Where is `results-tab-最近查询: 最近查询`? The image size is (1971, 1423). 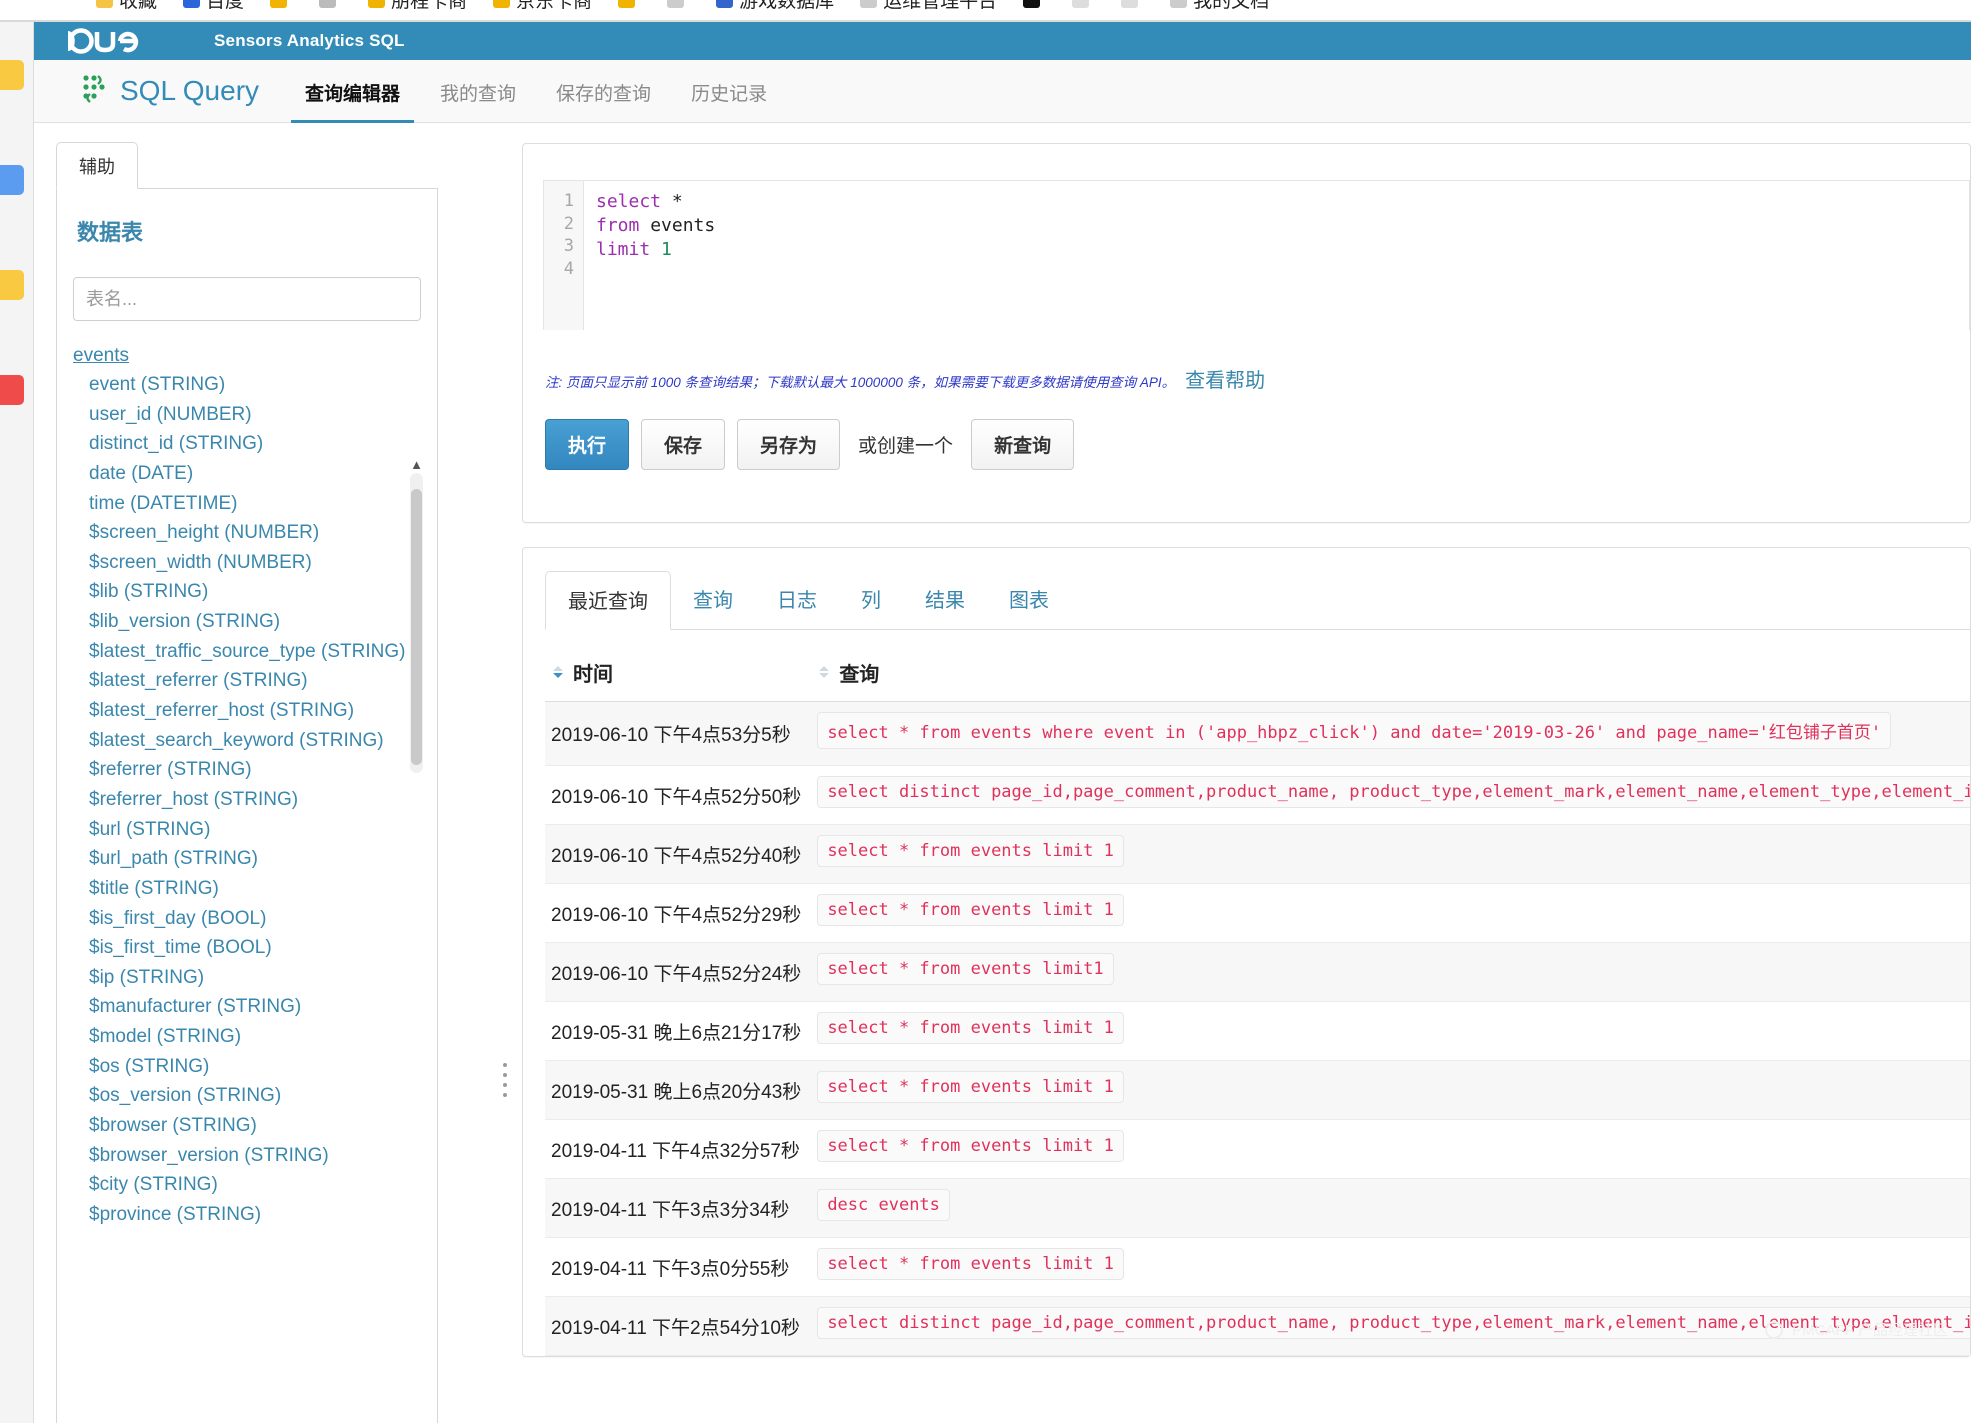 results-tab-最近查询: 最近查询 is located at coordinates (608, 600).